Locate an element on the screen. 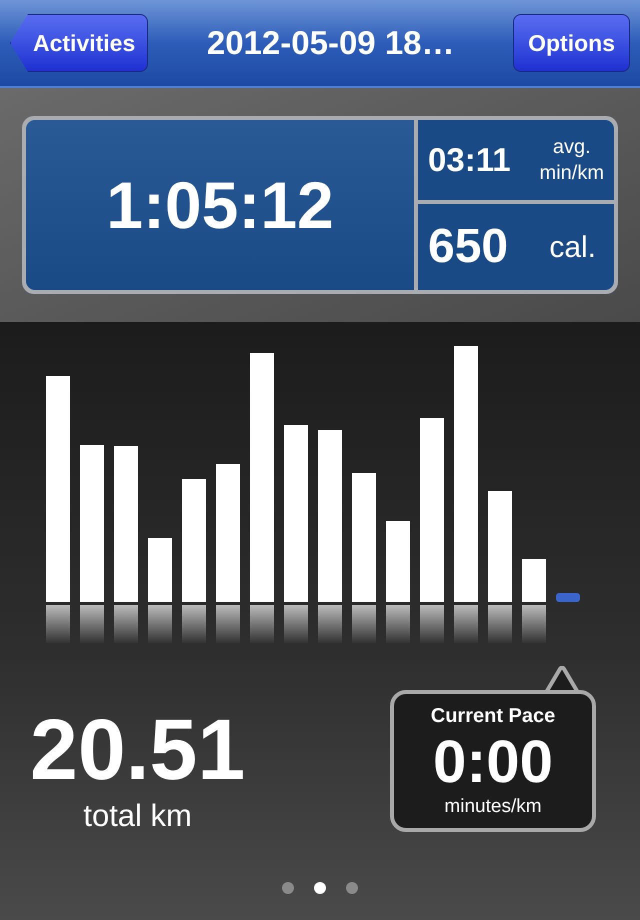 This screenshot has height=920, width=640. back-button: Activities is located at coordinates (79, 43).